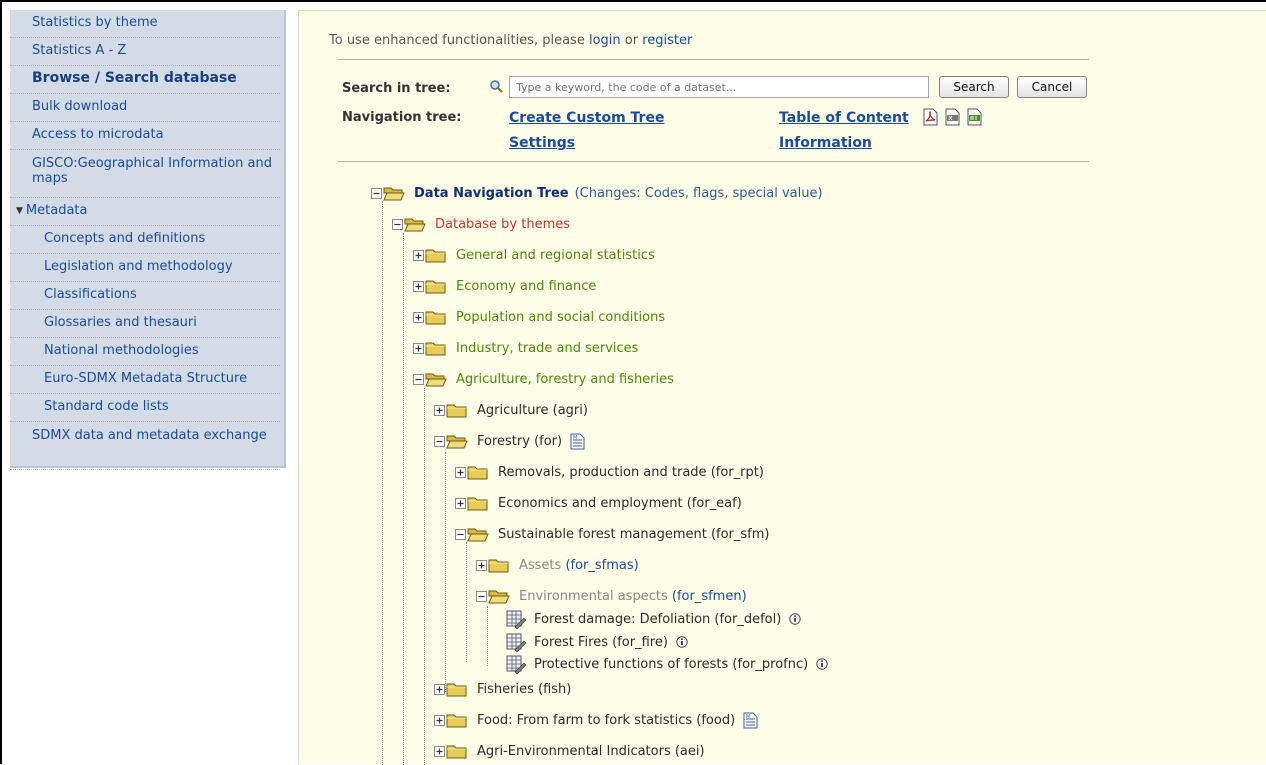  Describe the element at coordinates (459, 40) in the screenshot. I see `notice-text: To use enhanced functionalities, please` at that location.